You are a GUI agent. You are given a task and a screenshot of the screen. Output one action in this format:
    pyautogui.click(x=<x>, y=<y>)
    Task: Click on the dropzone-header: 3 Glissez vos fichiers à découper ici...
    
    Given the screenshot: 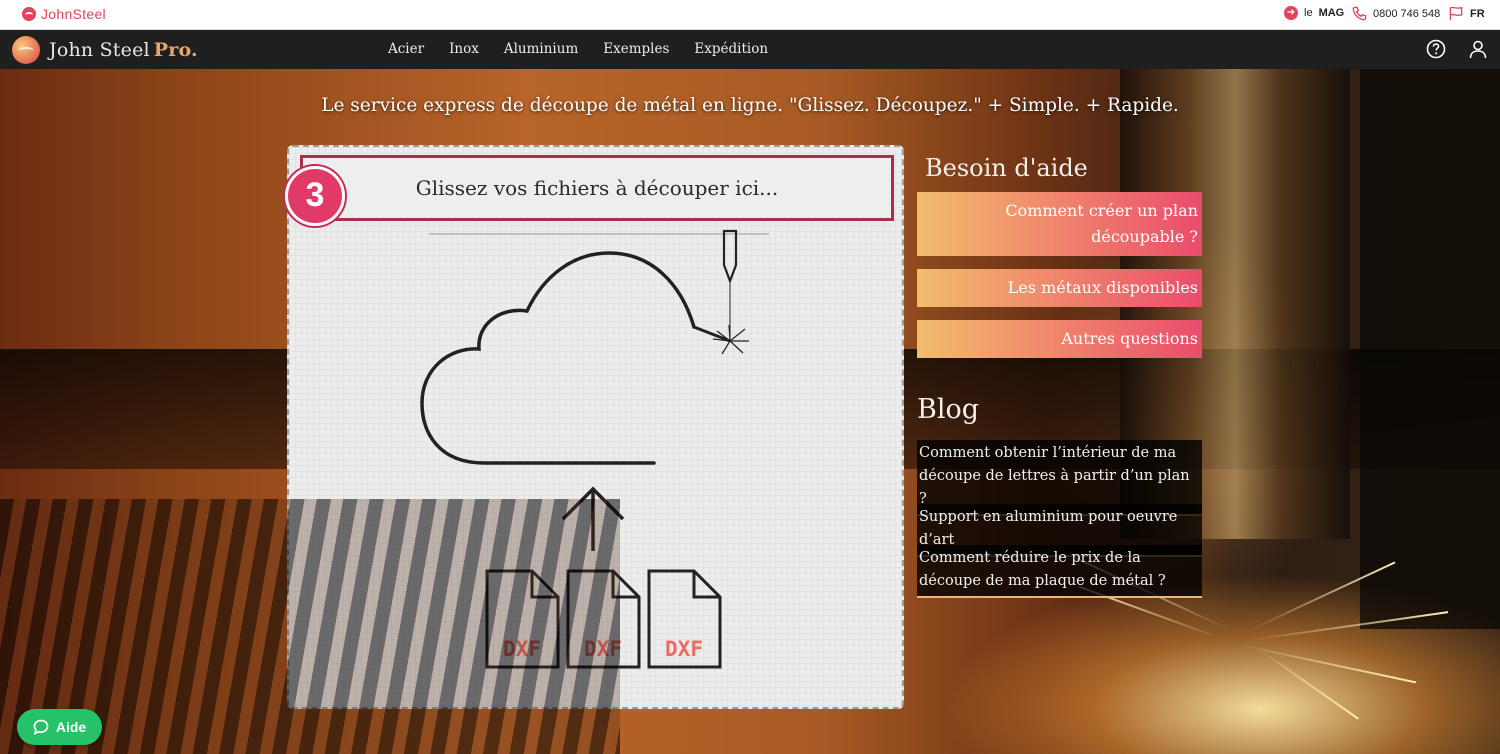 What is the action you would take?
    pyautogui.click(x=589, y=190)
    